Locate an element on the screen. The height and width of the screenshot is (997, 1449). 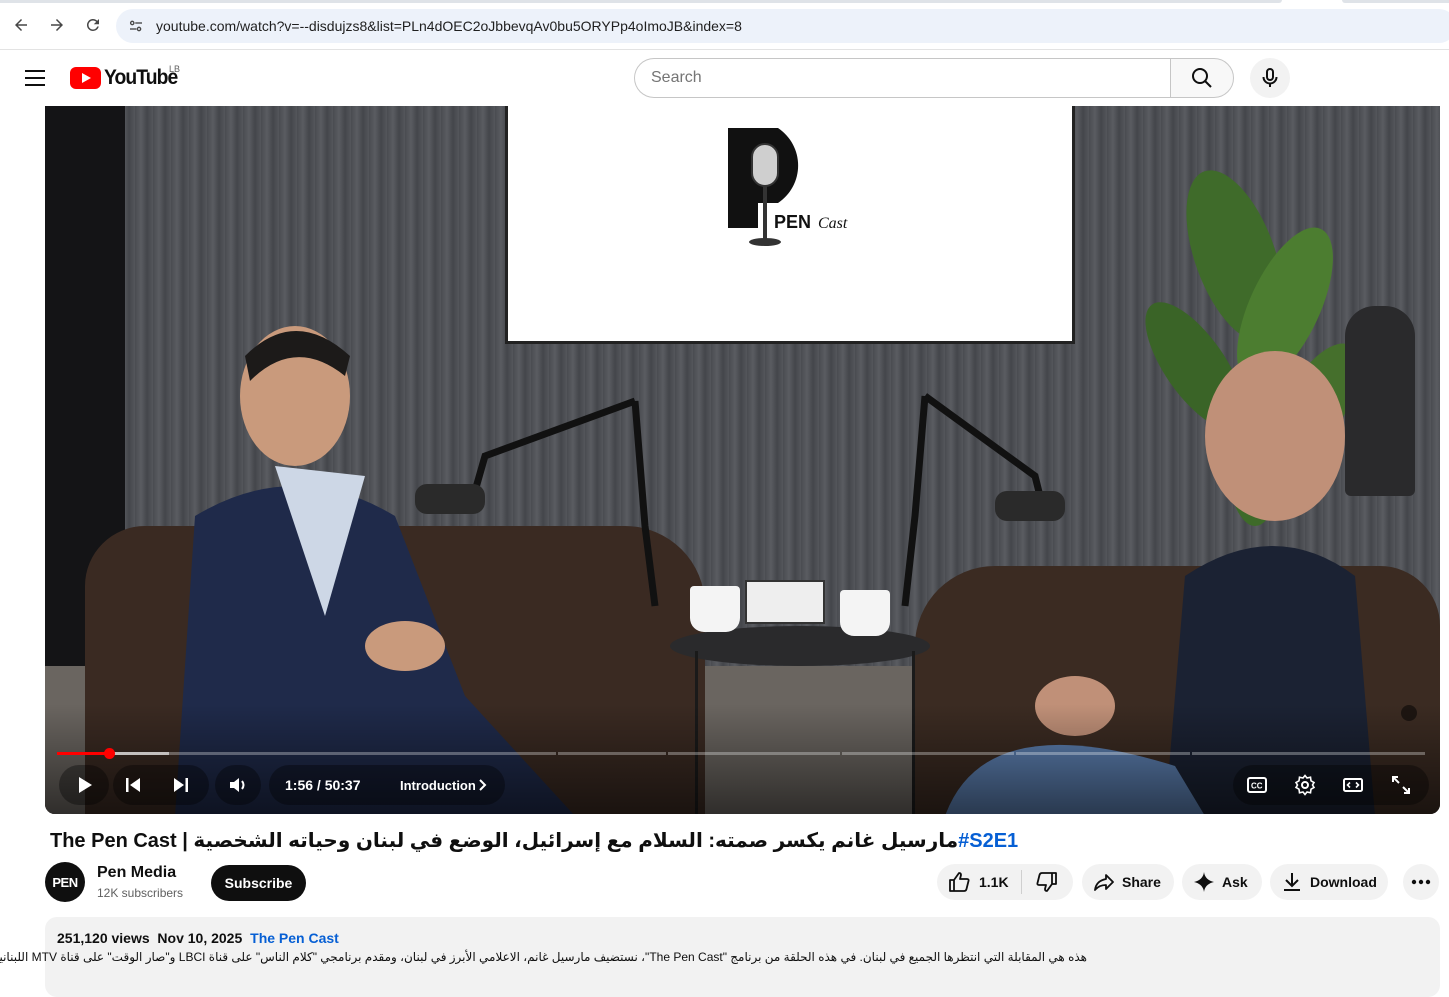
search-button is located at coordinates (1202, 78).